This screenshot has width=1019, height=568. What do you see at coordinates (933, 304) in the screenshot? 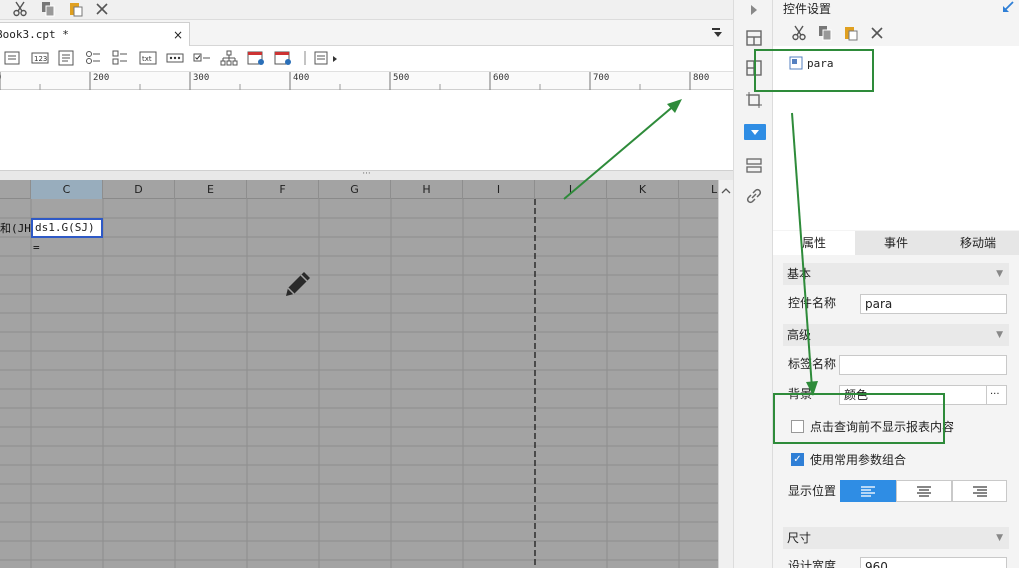
I see `widget-name-input: para` at bounding box center [933, 304].